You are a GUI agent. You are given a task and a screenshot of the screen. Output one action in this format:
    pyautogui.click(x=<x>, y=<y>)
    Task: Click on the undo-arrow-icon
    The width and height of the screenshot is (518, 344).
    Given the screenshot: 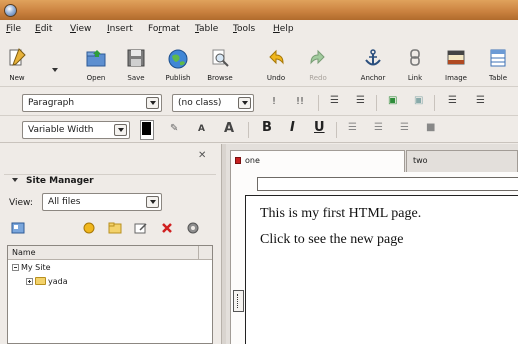 What is the action you would take?
    pyautogui.click(x=276, y=57)
    